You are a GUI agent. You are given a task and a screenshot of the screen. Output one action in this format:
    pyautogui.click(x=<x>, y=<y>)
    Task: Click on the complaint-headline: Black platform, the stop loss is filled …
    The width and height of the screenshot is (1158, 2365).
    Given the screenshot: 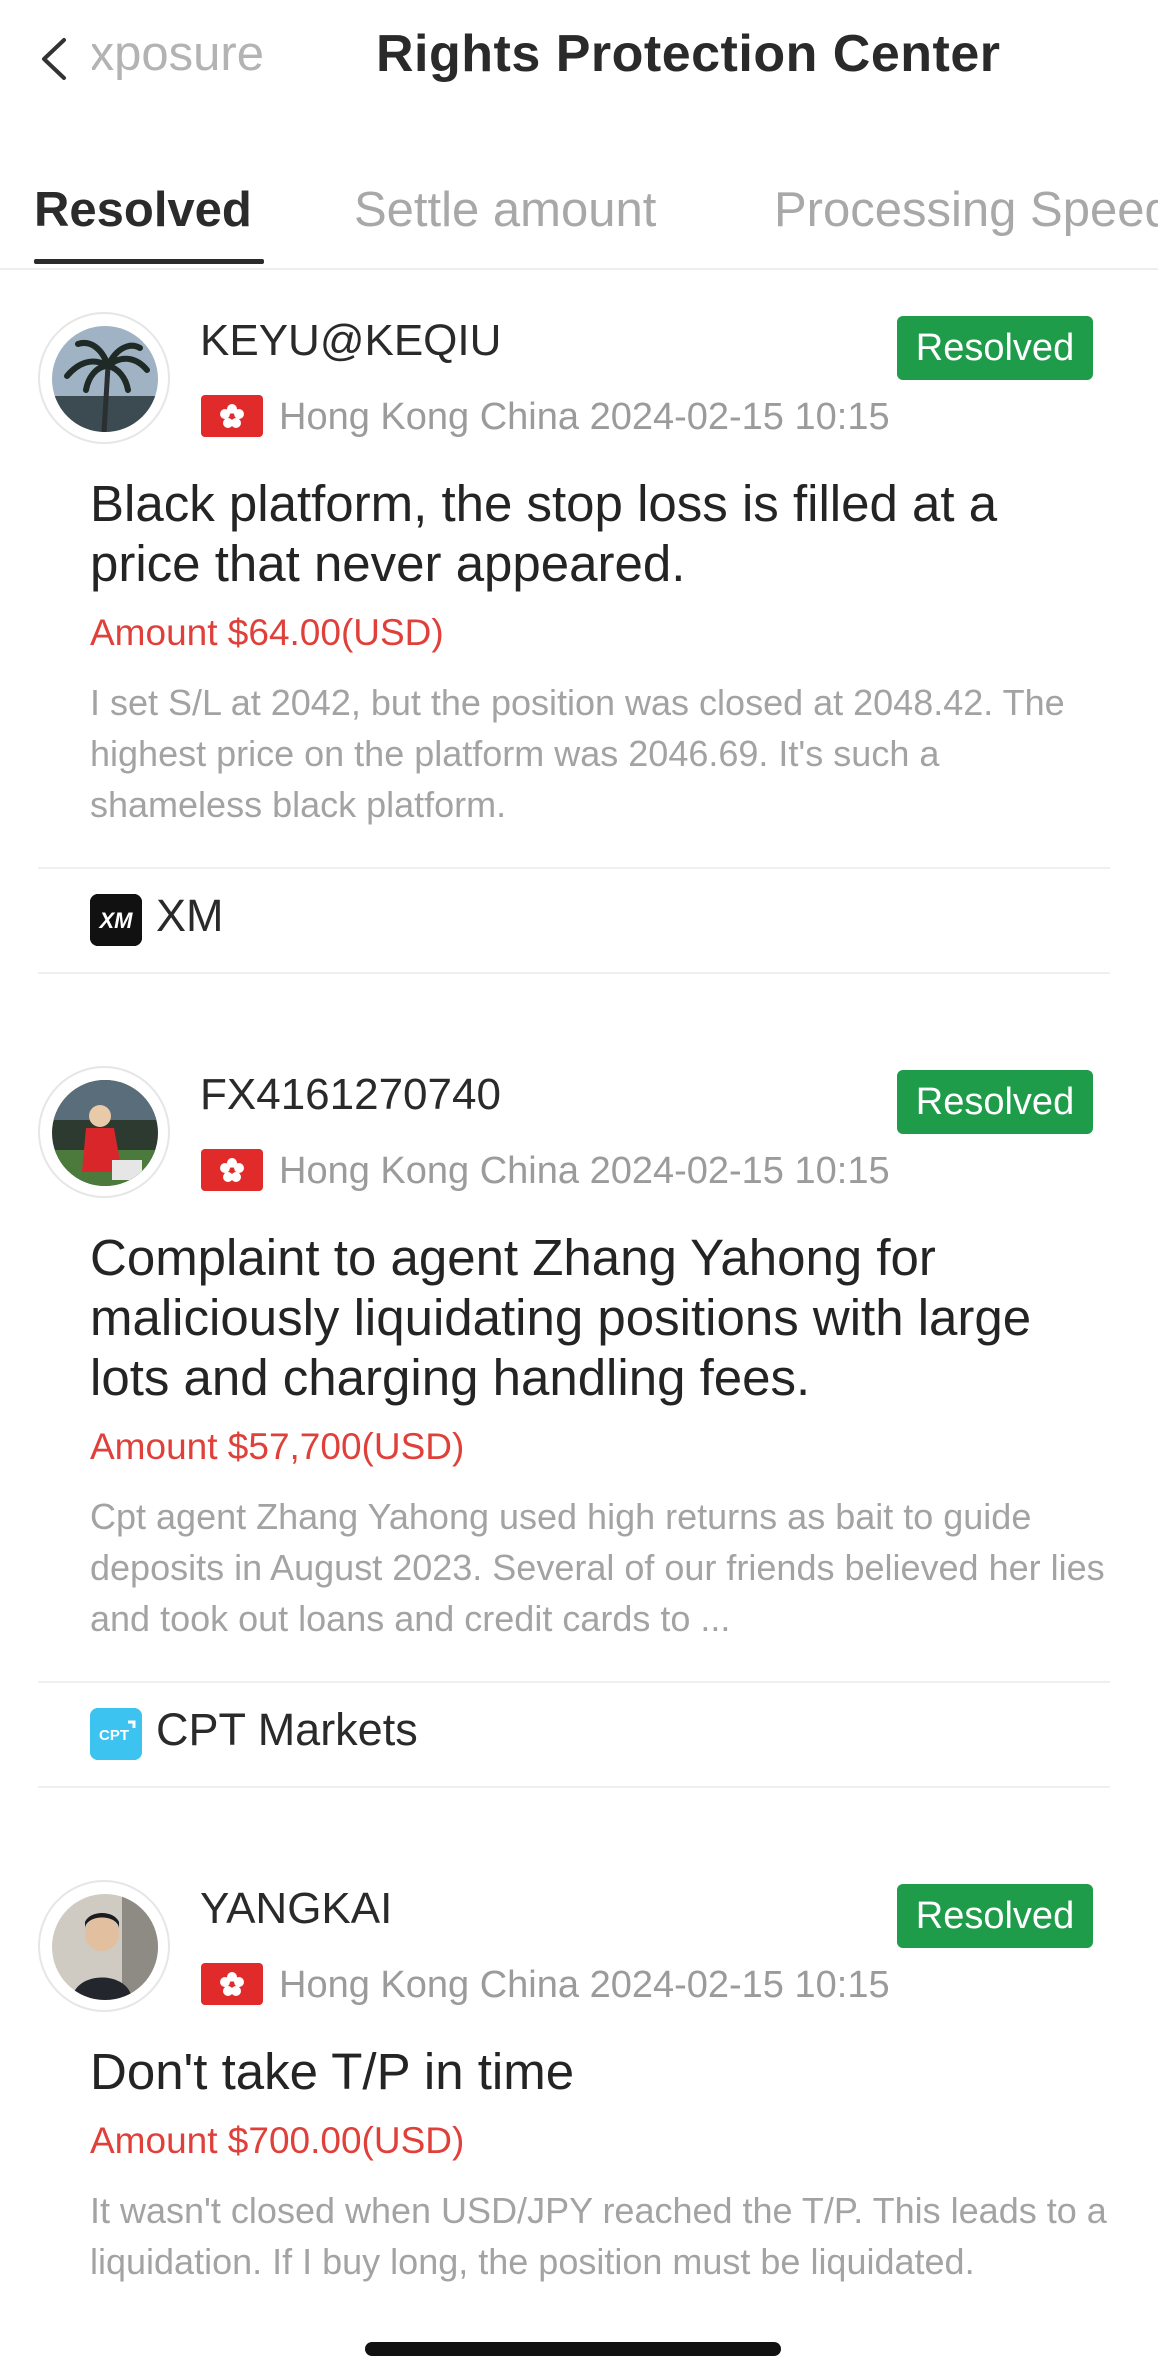 What is the action you would take?
    pyautogui.click(x=544, y=533)
    